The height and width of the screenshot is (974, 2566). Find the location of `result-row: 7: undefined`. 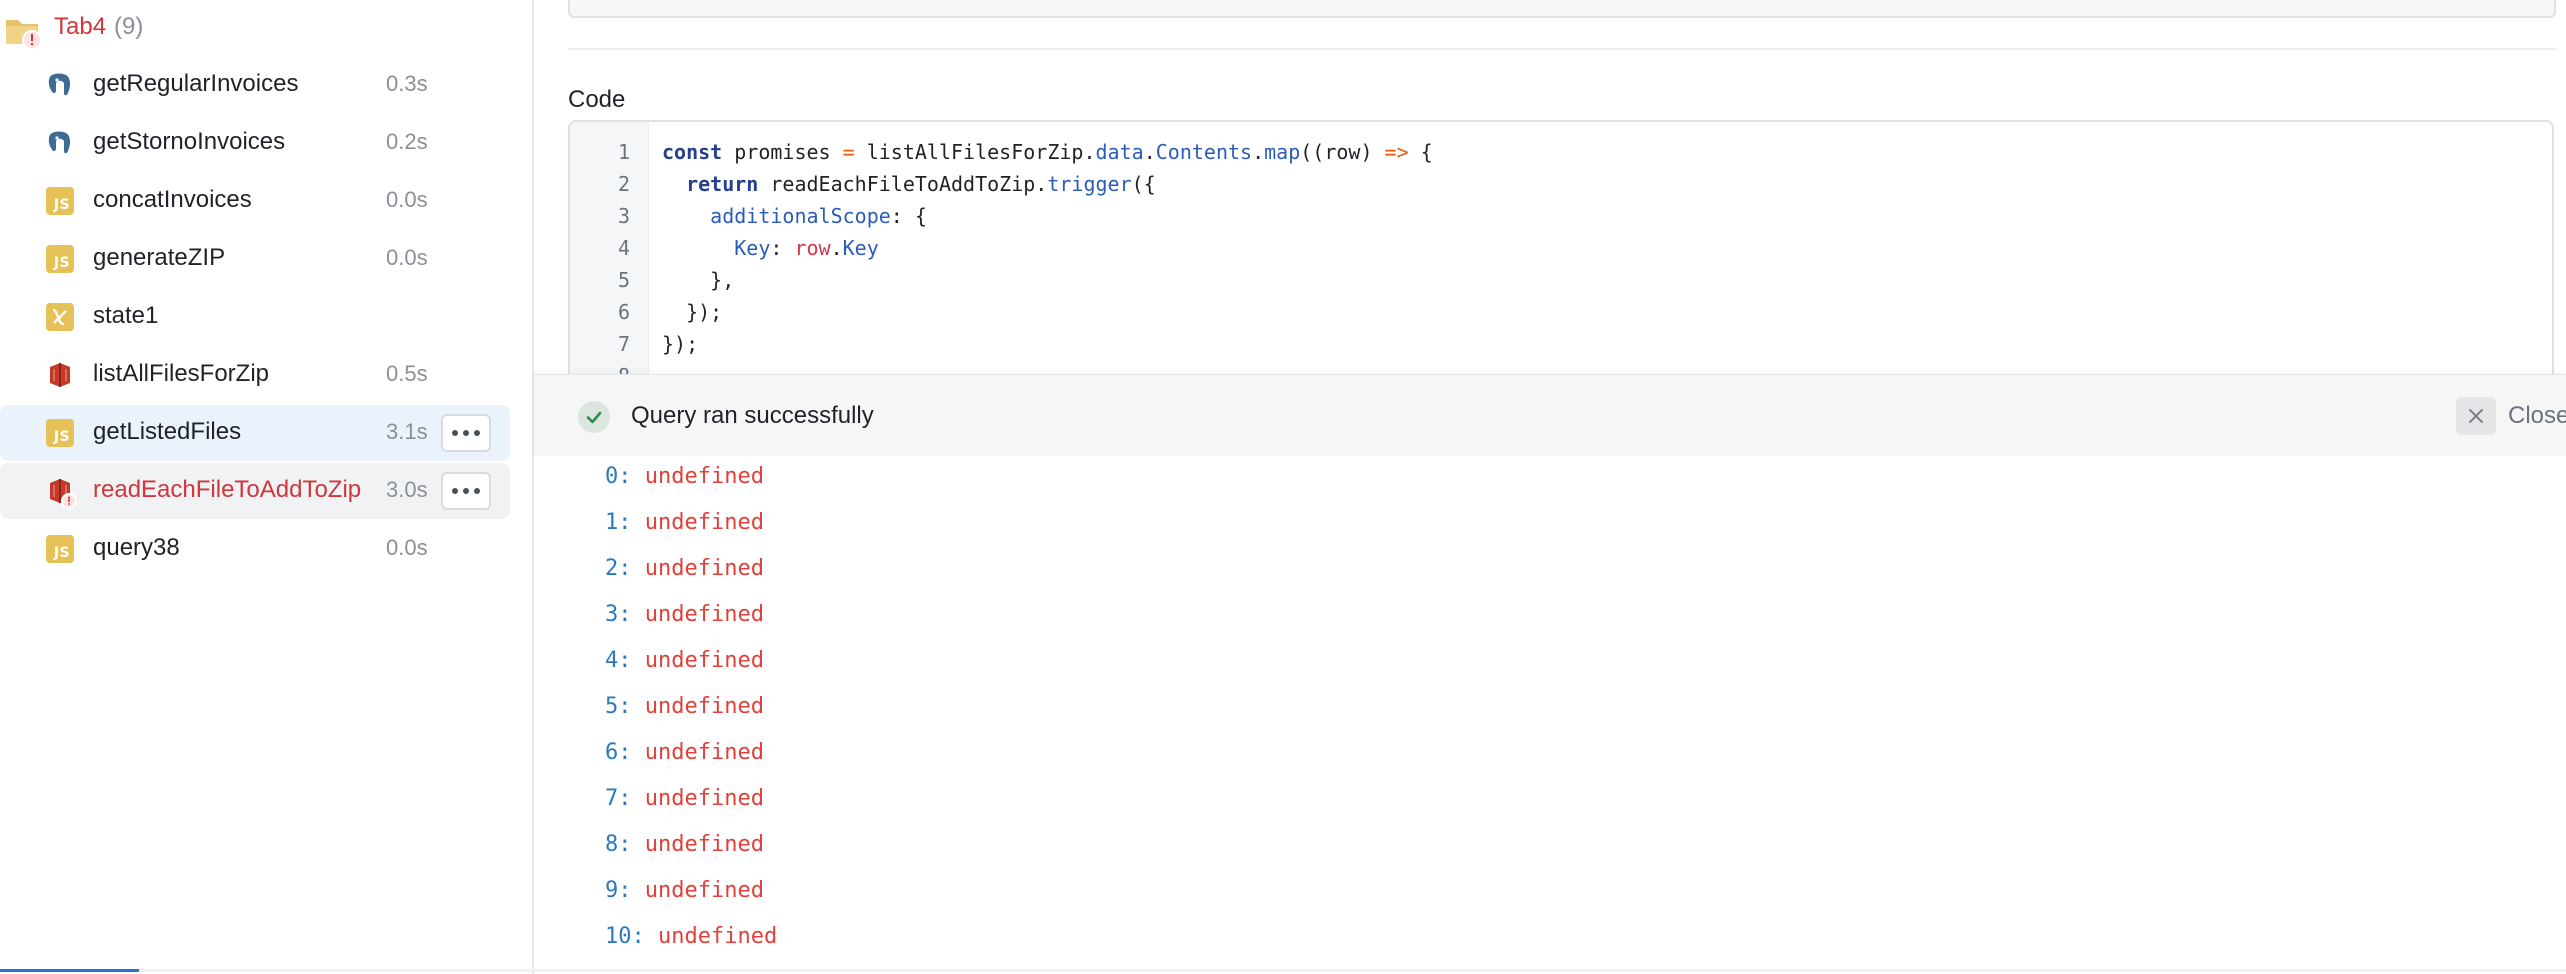

result-row: 7: undefined is located at coordinates (684, 798).